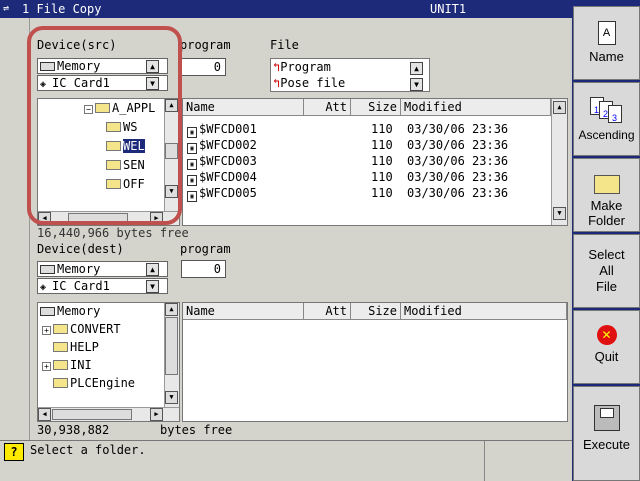 The image size is (640, 481). Describe the element at coordinates (152, 269) in the screenshot. I see `dest-device-up-button: ▲` at that location.